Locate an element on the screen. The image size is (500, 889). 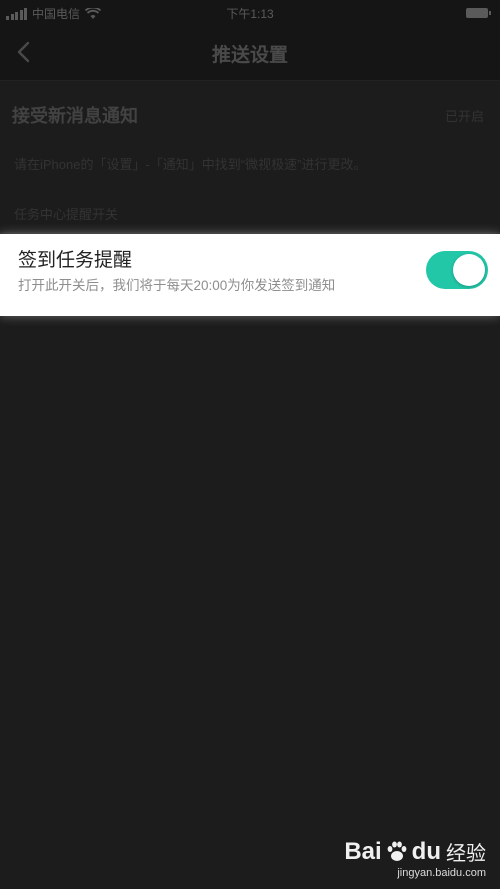
checkin-reminder-toggle is located at coordinates (457, 270).